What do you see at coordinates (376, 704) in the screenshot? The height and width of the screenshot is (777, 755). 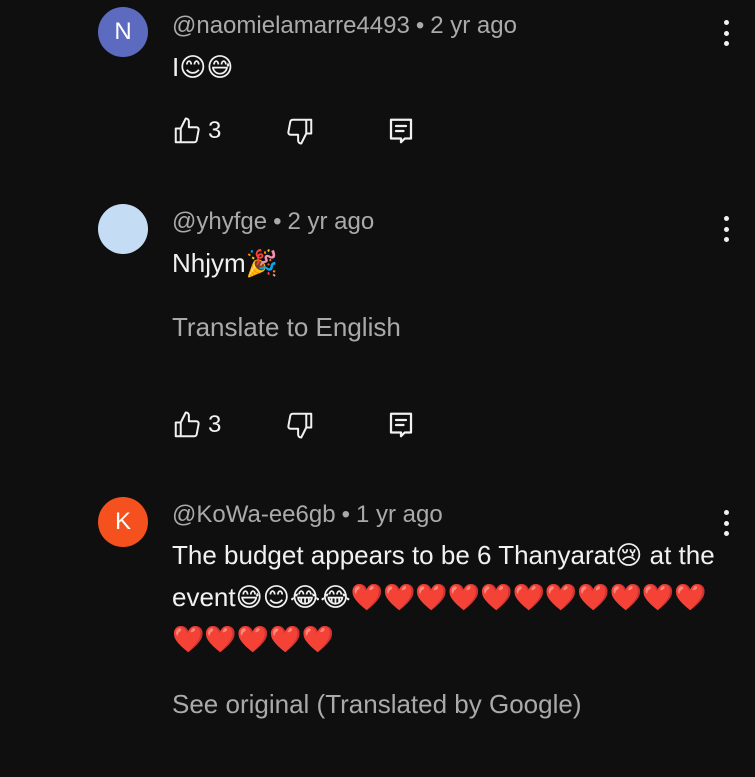 I see `see-original-link: See original (Translated by Google)` at bounding box center [376, 704].